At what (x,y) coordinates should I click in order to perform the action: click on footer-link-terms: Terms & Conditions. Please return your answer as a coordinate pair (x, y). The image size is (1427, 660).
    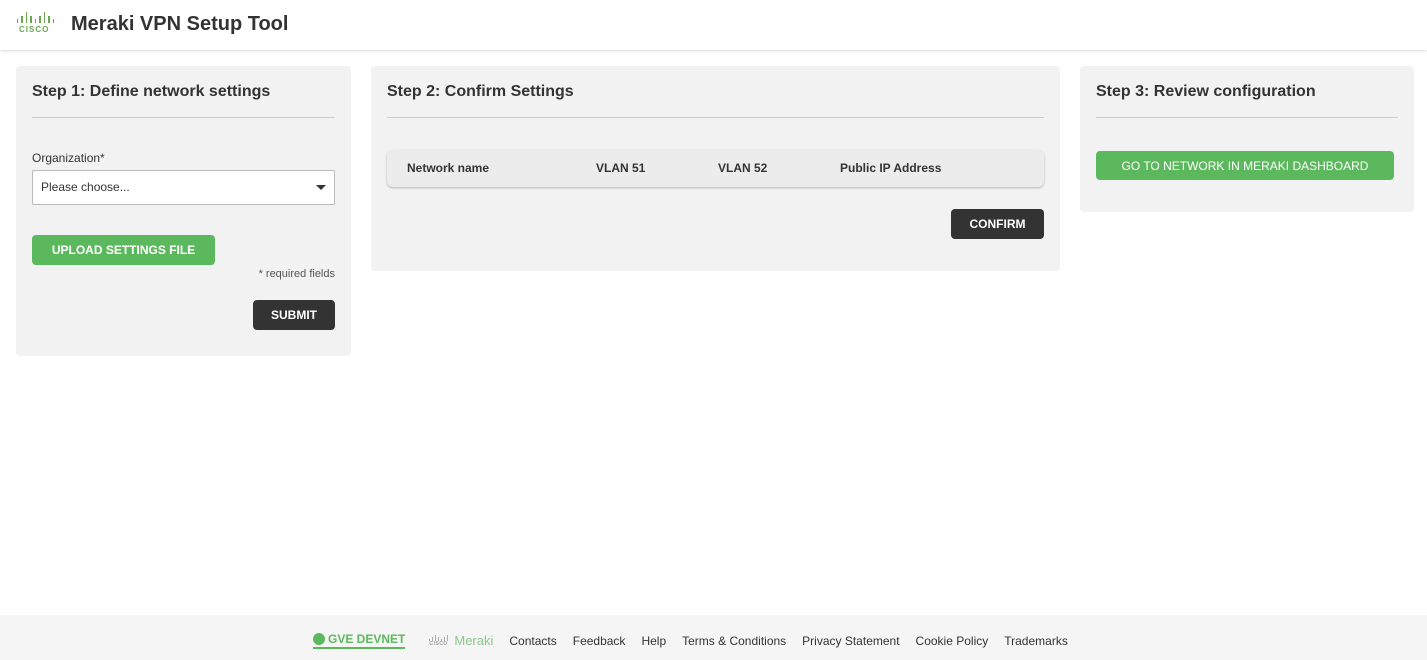
    Looking at the image, I should click on (734, 641).